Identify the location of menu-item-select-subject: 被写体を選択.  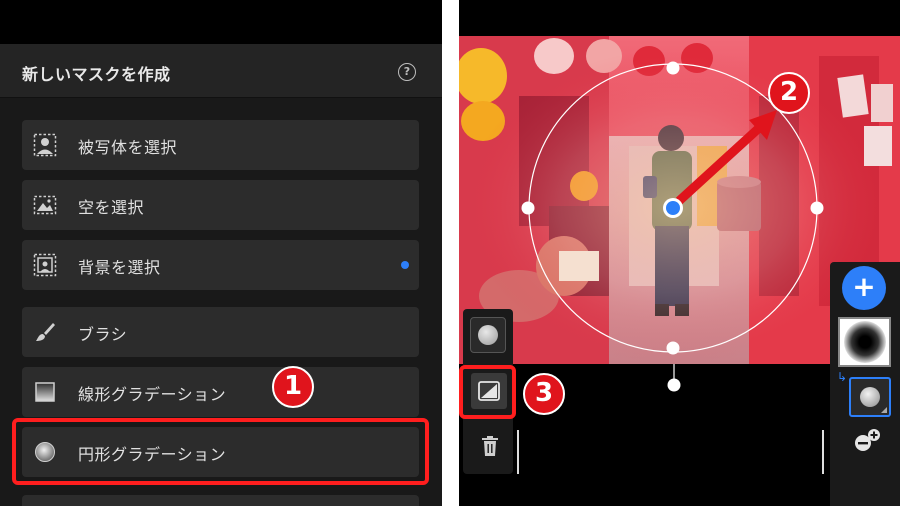
(220, 145).